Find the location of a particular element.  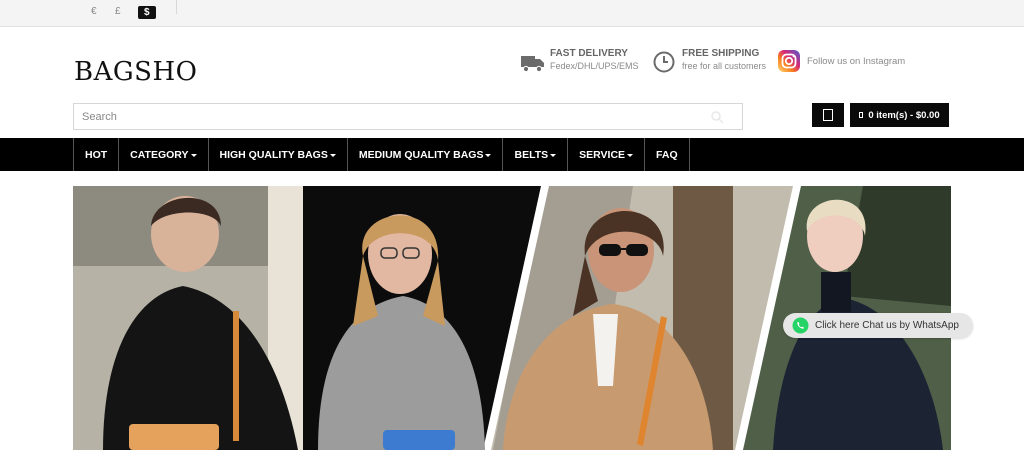

nav-item-medium-quality-bags: MEDIUM QUALITY BAGS is located at coordinates (426, 154).